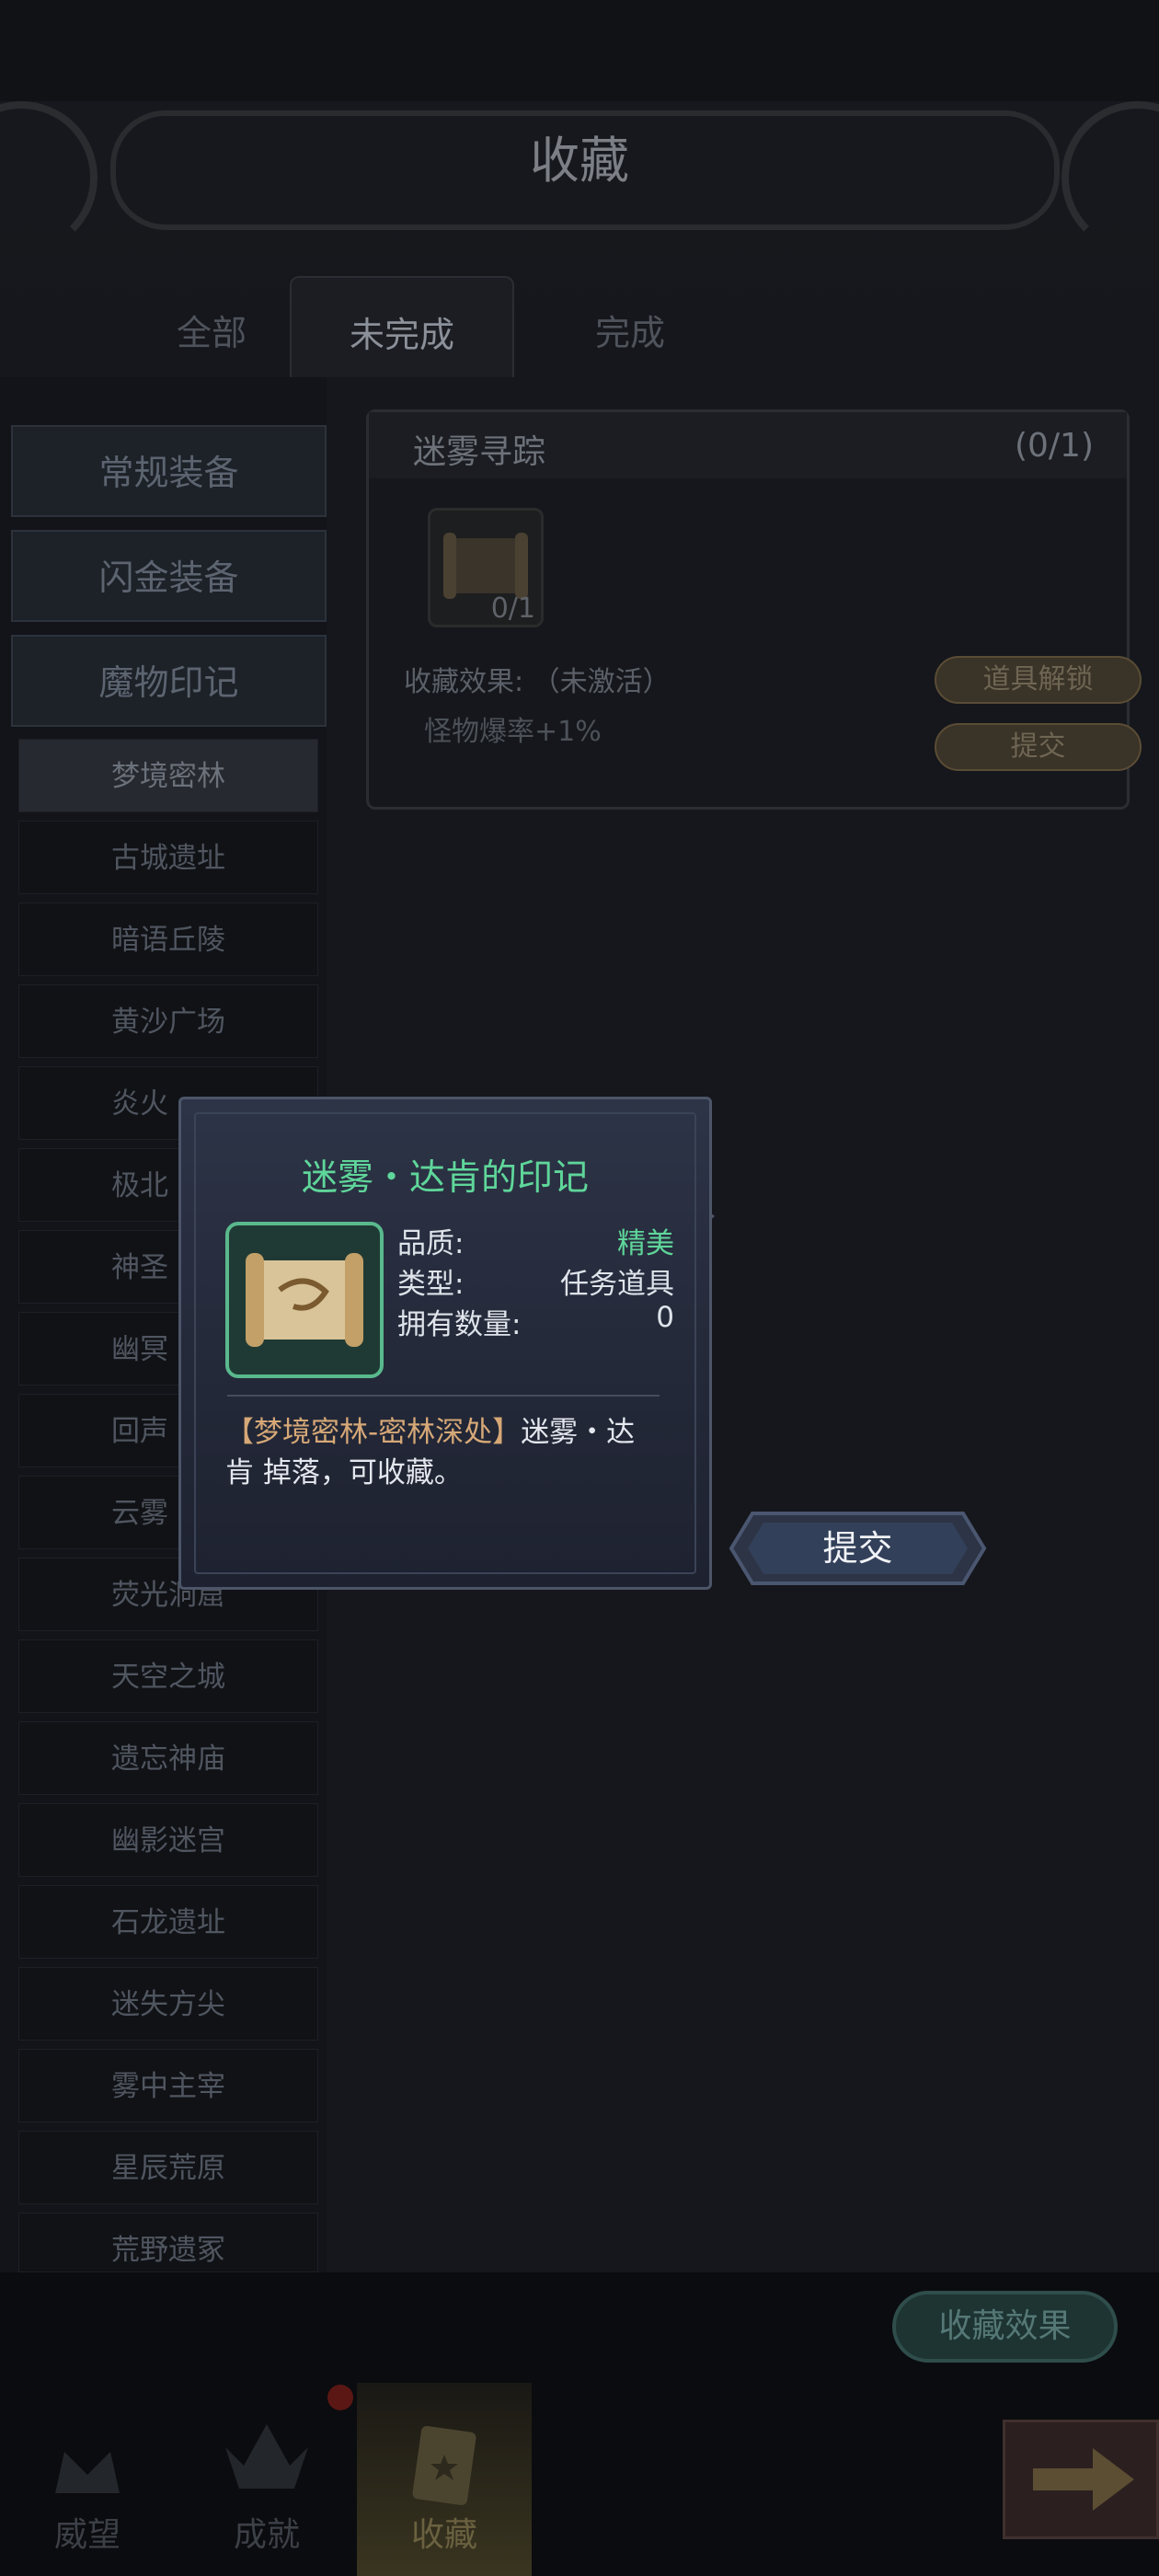 The image size is (1159, 2576). Describe the element at coordinates (431, 1284) in the screenshot. I see `type-label: 类型:` at that location.